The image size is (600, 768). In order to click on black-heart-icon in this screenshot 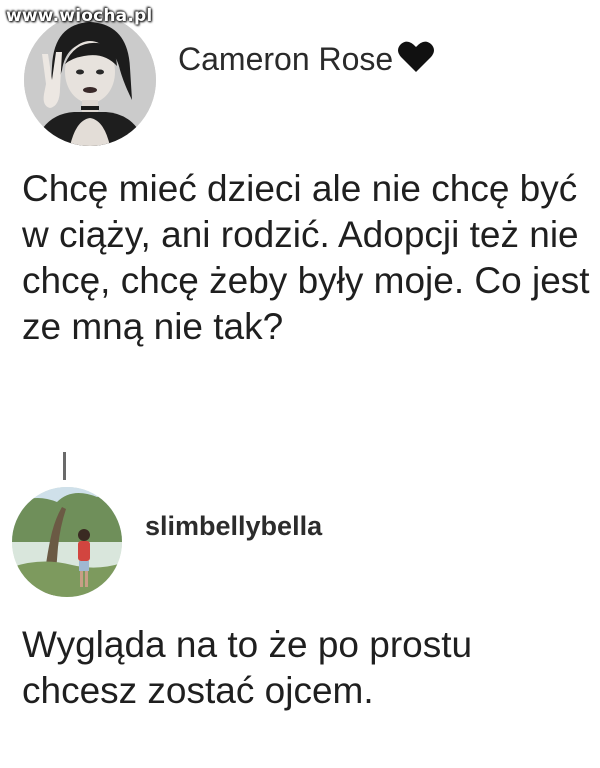, I will do `click(416, 61)`.